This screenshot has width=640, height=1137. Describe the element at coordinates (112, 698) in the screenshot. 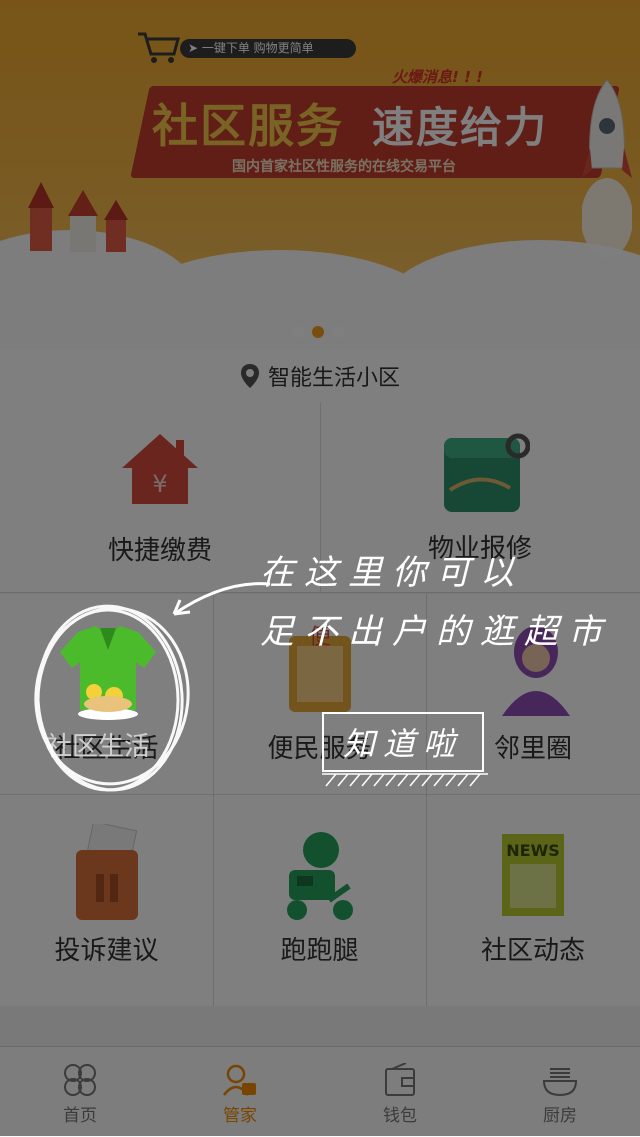

I see `highlight-scribble-circle` at that location.